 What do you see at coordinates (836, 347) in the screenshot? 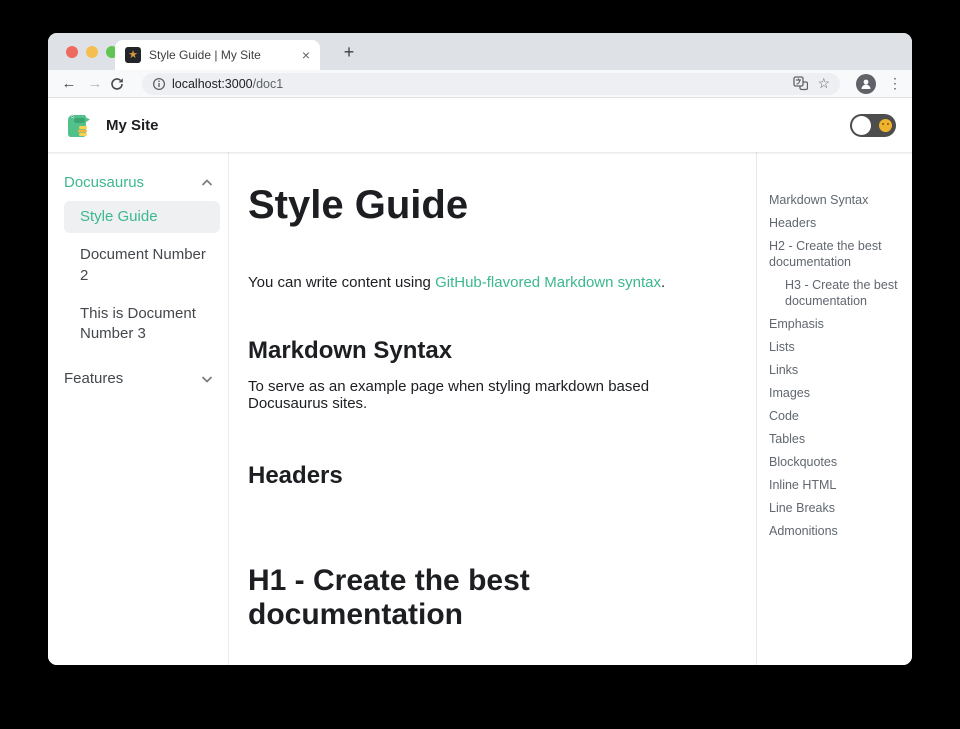
I see `toc-item: Lists` at bounding box center [836, 347].